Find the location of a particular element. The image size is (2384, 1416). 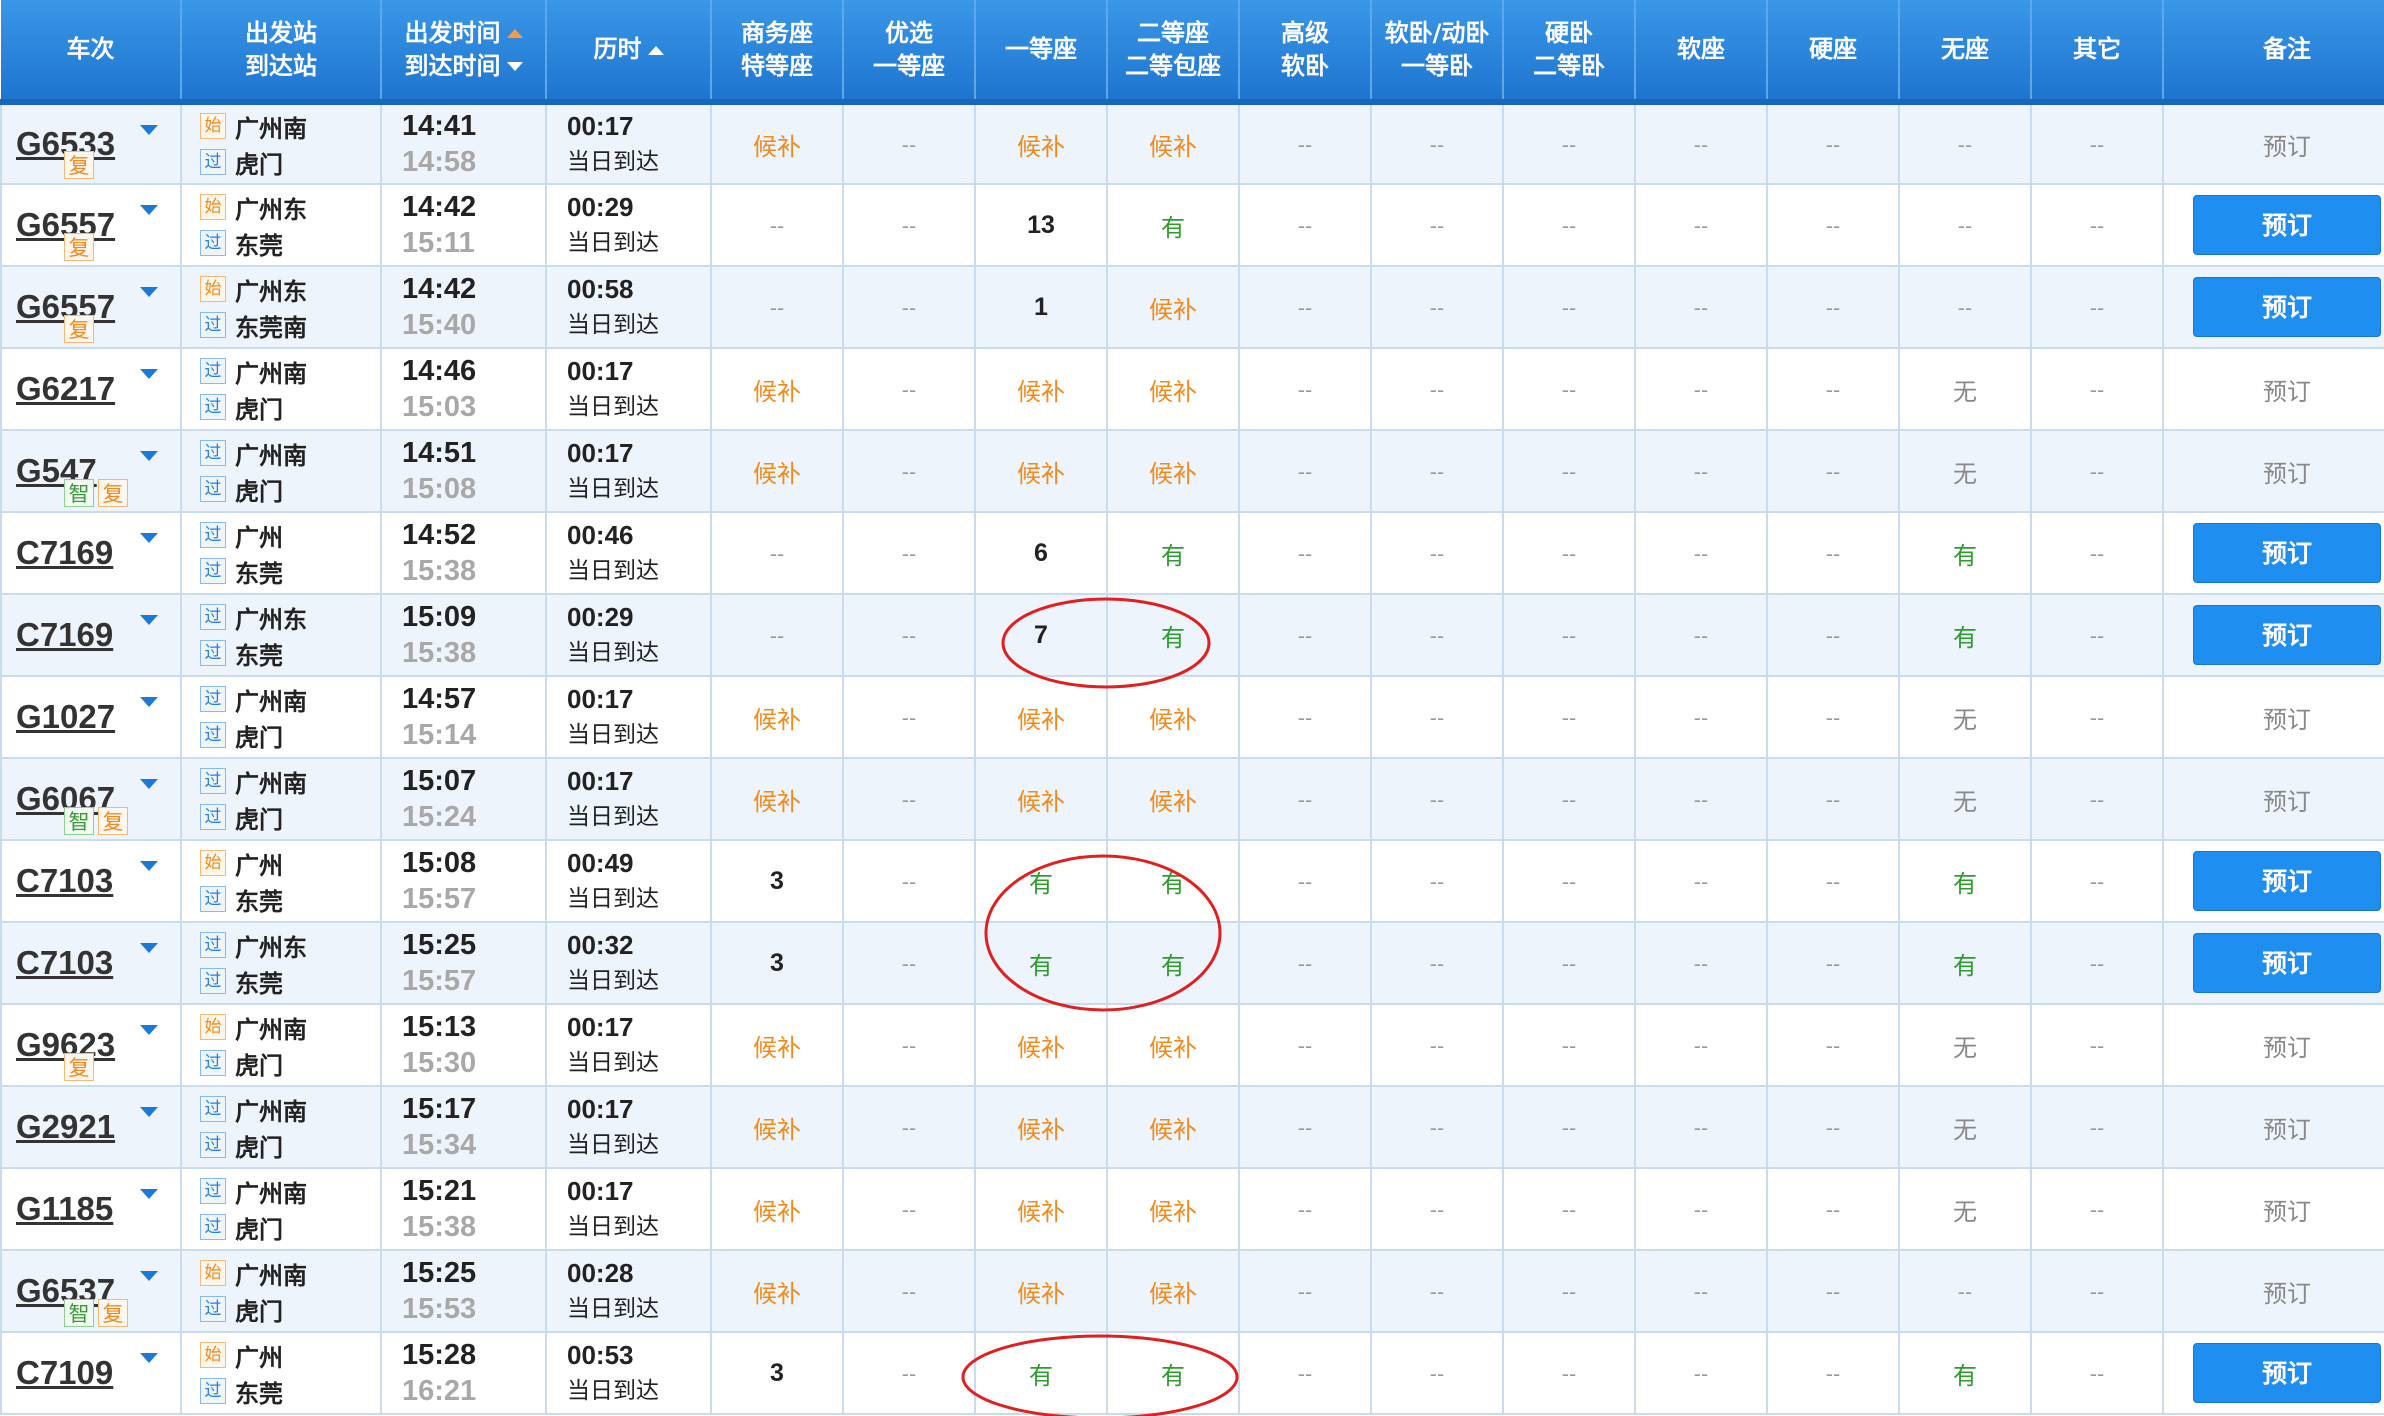

station-cell: 始广州过东莞 is located at coordinates (281, 1373).